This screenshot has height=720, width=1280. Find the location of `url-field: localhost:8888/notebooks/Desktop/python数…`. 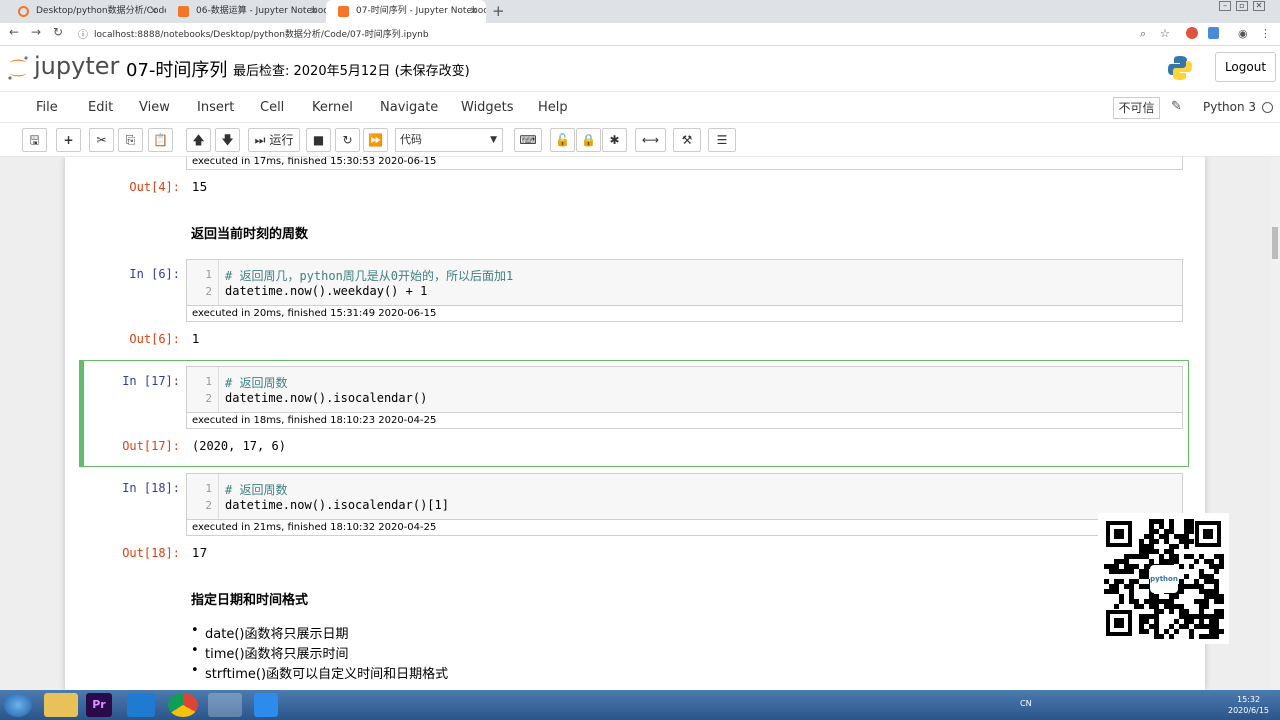

url-field: localhost:8888/notebooks/Desktop/python数… is located at coordinates (261, 33).